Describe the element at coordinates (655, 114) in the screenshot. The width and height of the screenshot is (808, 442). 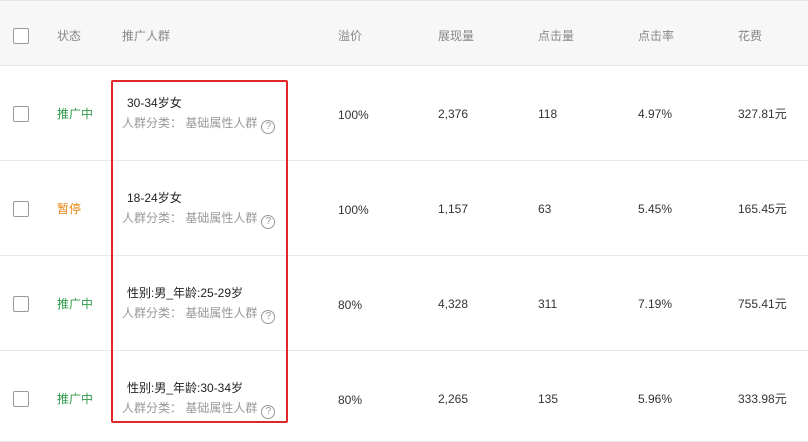
I see `ctr-value: 4.97%` at that location.